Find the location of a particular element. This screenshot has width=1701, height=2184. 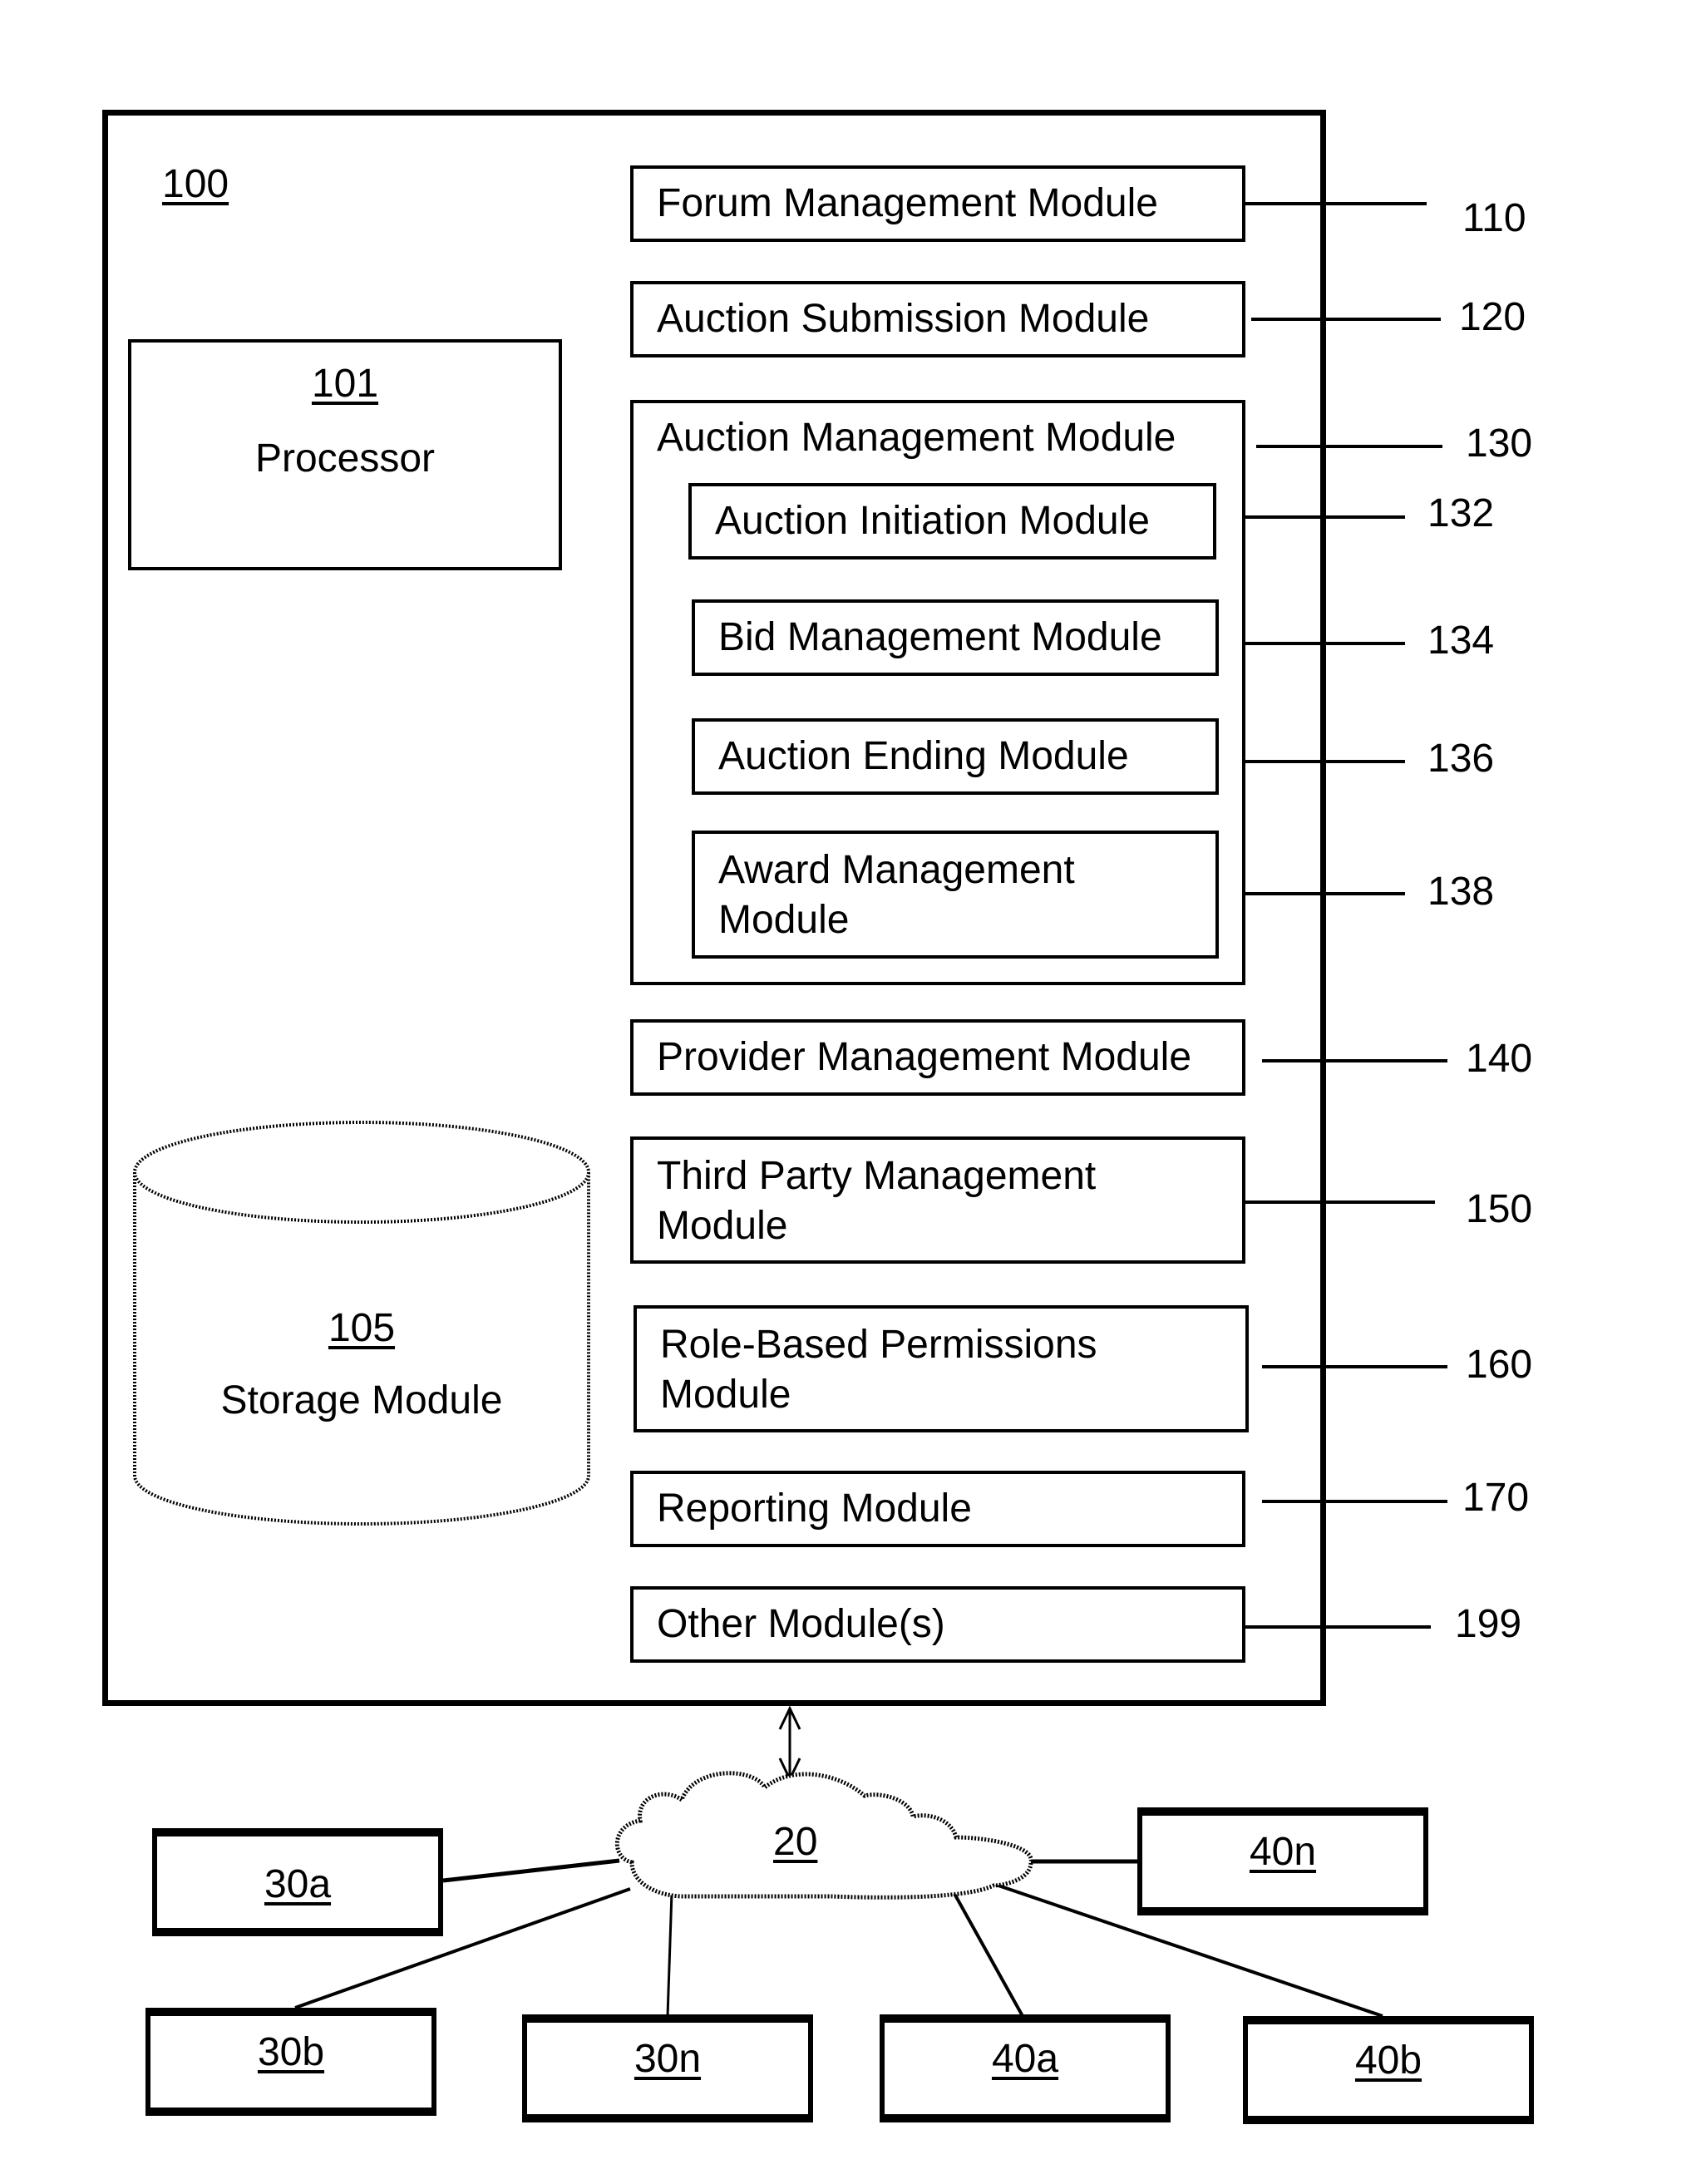

node-label: 30b is located at coordinates (291, 2052).